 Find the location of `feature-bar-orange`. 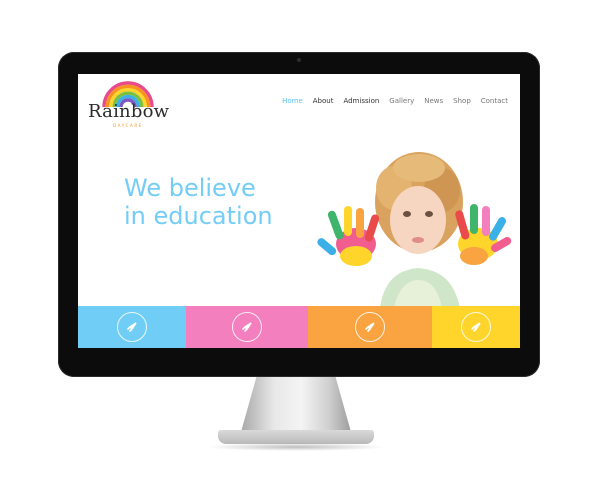

feature-bar-orange is located at coordinates (370, 327).